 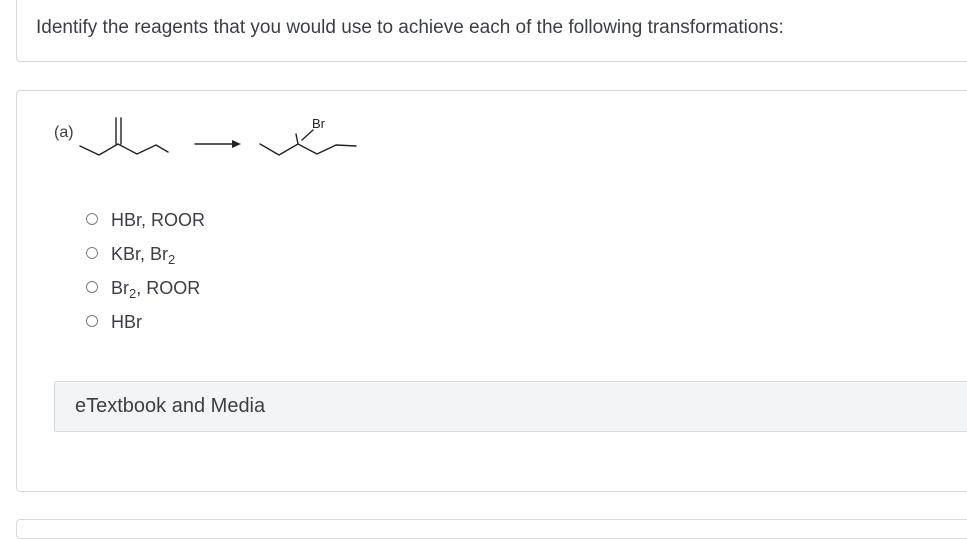 What do you see at coordinates (218, 136) in the screenshot?
I see `reaction-scheme: Br` at bounding box center [218, 136].